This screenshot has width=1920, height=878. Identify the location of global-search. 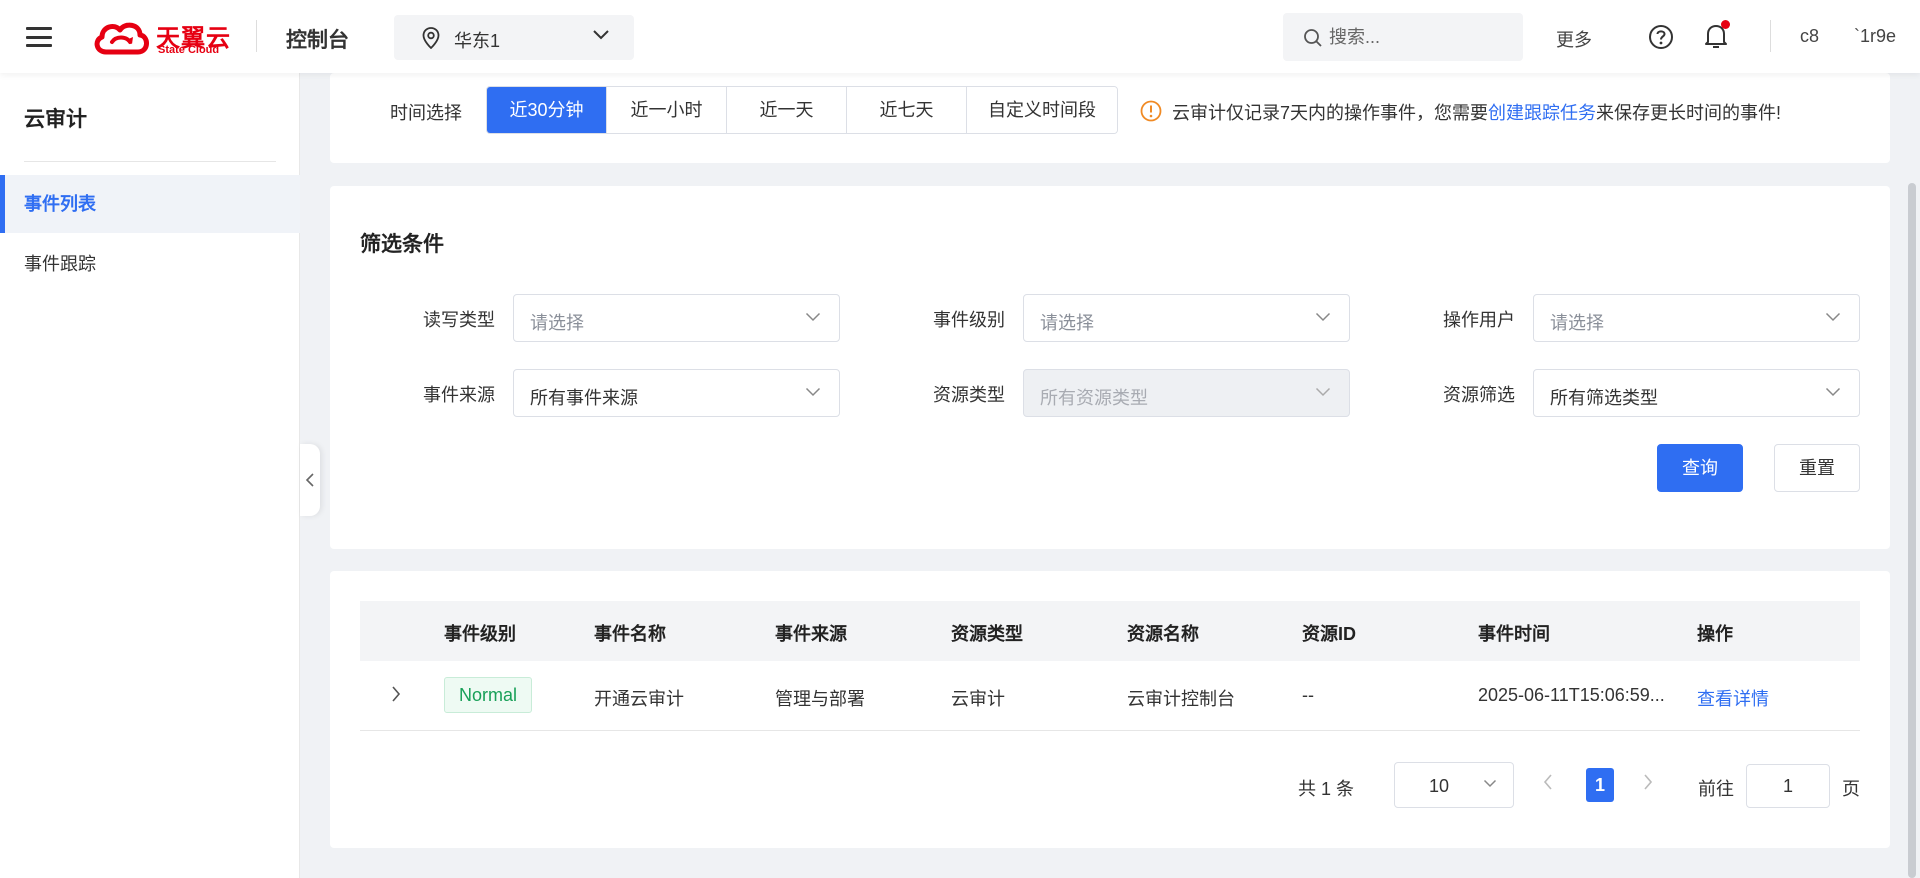
(1403, 37).